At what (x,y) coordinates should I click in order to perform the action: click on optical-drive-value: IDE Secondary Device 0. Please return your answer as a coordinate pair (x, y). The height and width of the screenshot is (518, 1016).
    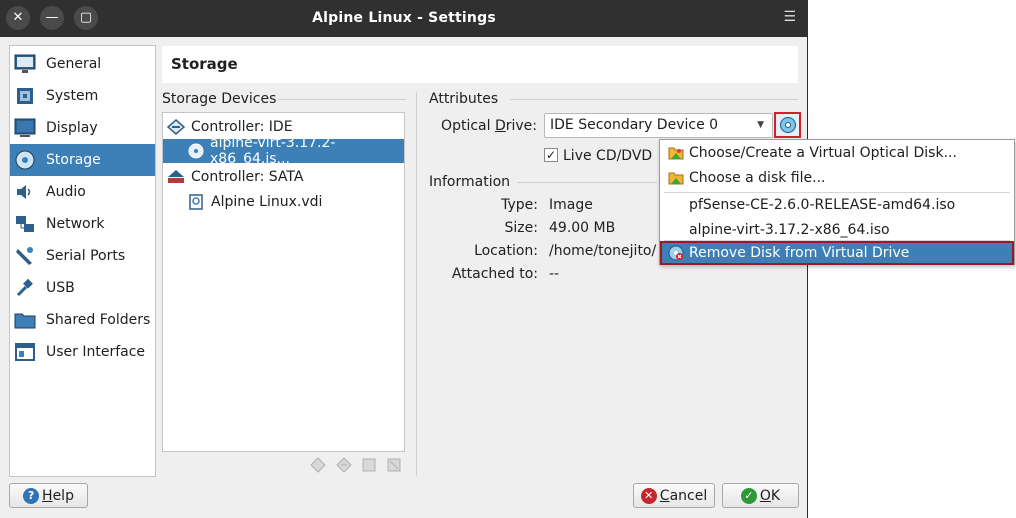
    Looking at the image, I should click on (634, 125).